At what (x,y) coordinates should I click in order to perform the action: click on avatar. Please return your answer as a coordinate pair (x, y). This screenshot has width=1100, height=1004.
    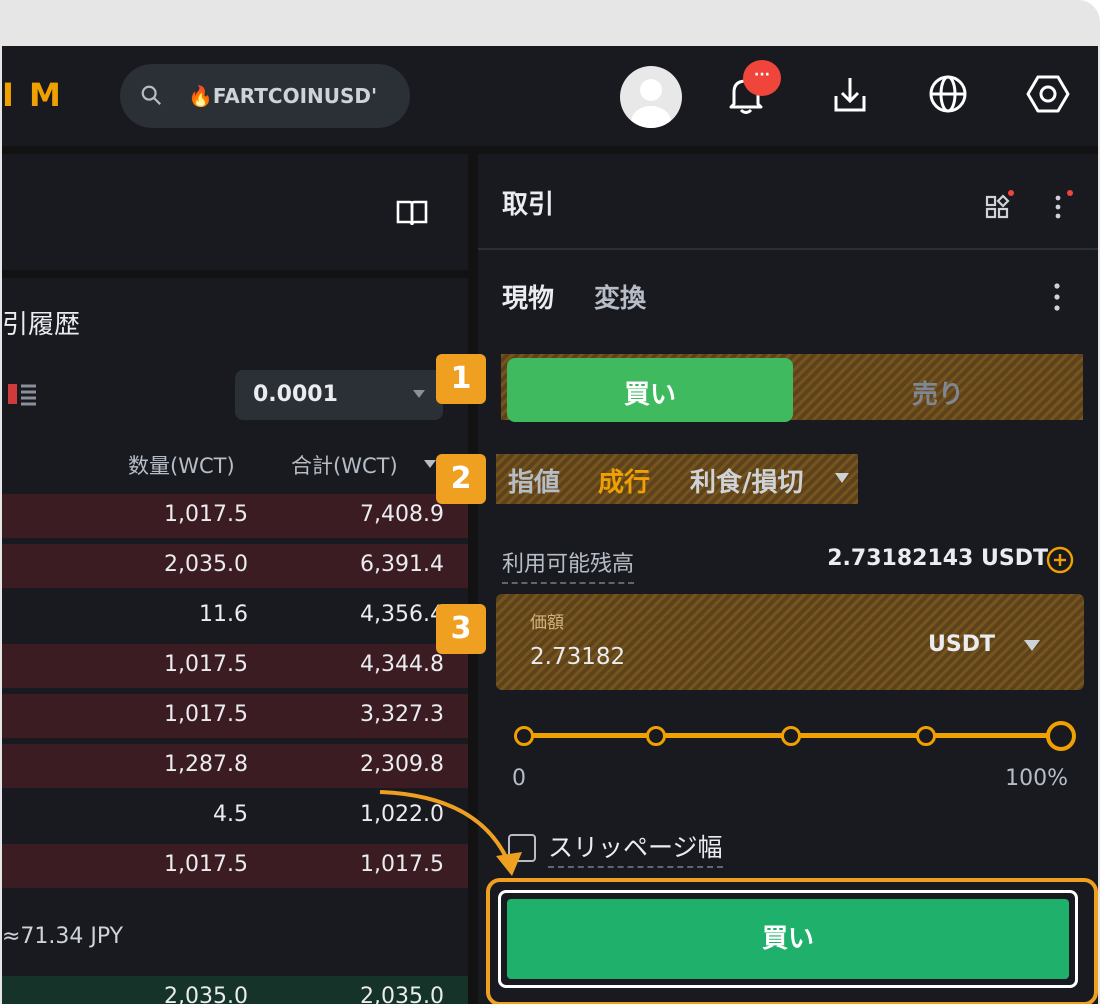
    Looking at the image, I should click on (651, 97).